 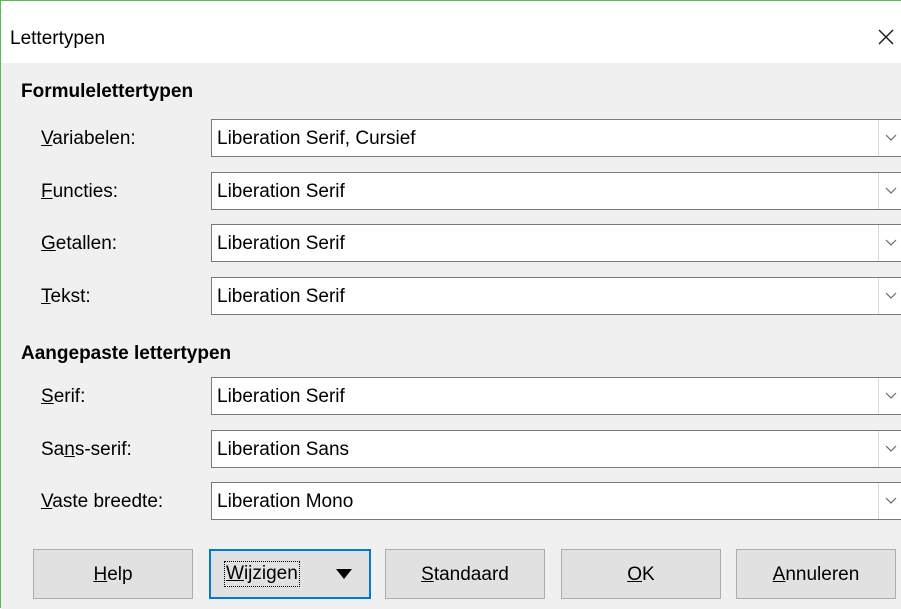 I want to click on variables-font-value: Liberation Serif, Cursief, so click(x=316, y=138).